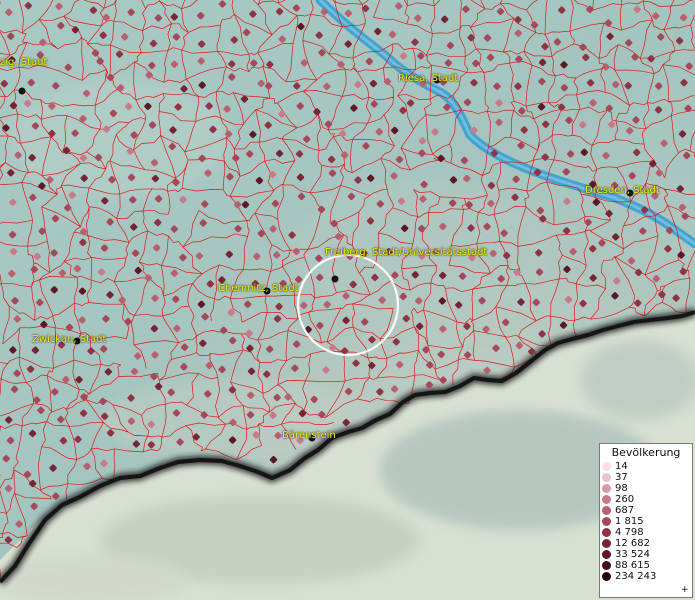  What do you see at coordinates (621, 477) in the screenshot?
I see `legend-label: 37` at bounding box center [621, 477].